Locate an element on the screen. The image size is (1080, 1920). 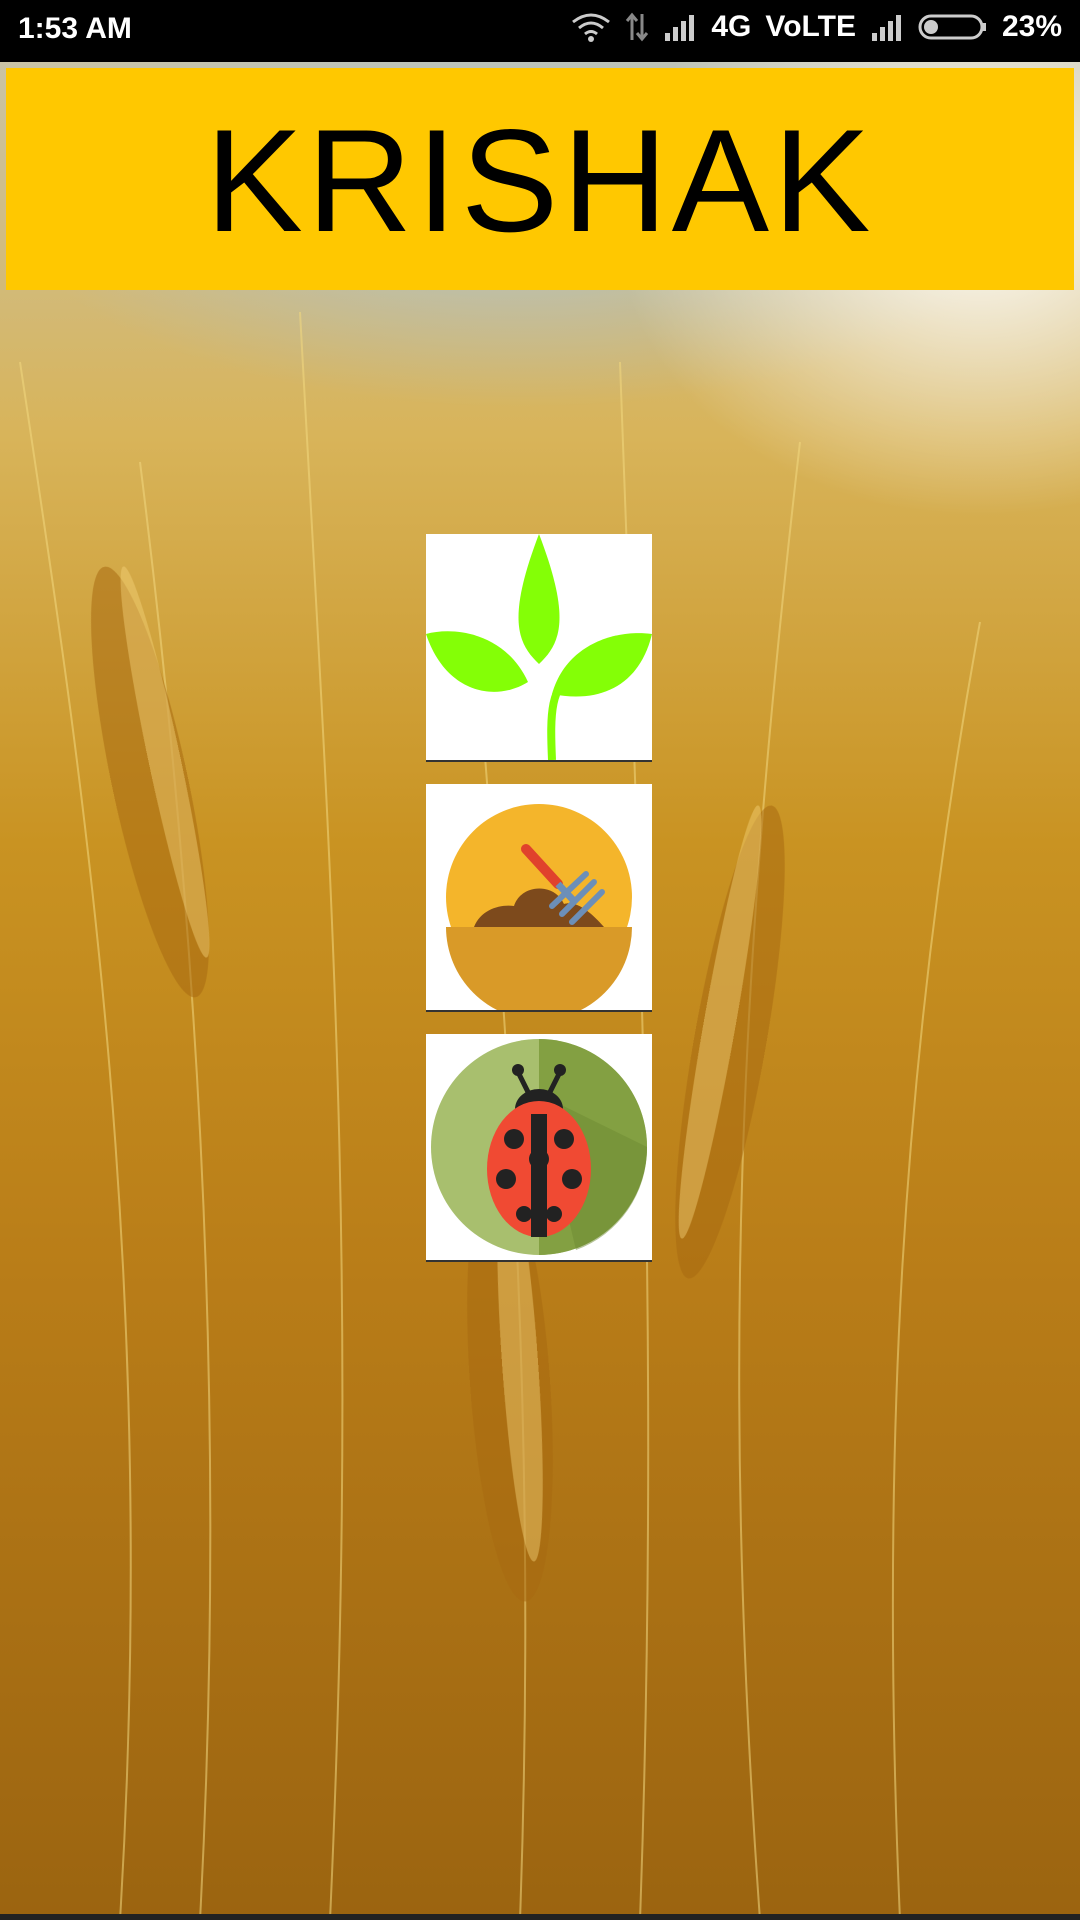
signal-strength-icon is located at coordinates (680, 27).